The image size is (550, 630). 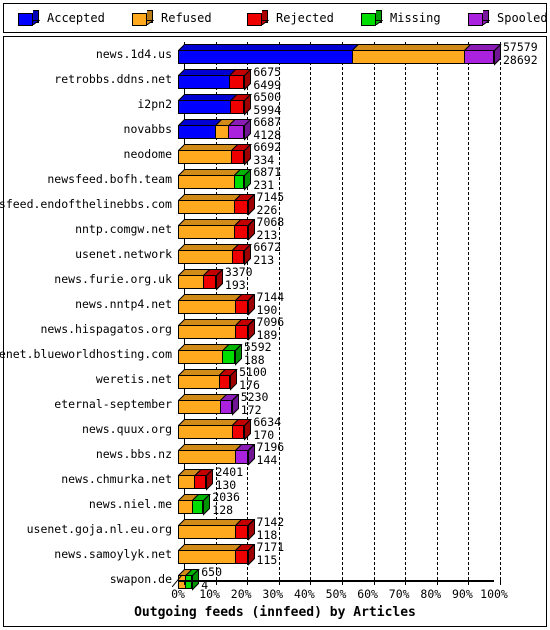 I want to click on x-axis-tick-label: 70%, so click(x=399, y=594).